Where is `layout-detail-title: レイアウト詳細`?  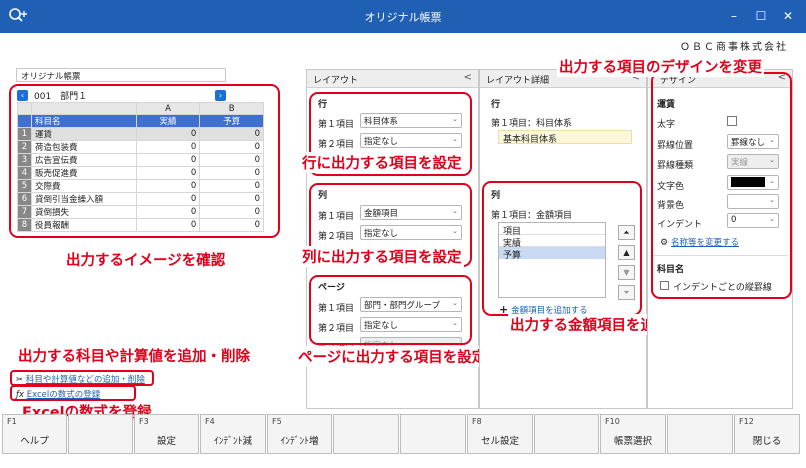
layout-detail-title: レイアウト詳細 is located at coordinates (518, 81).